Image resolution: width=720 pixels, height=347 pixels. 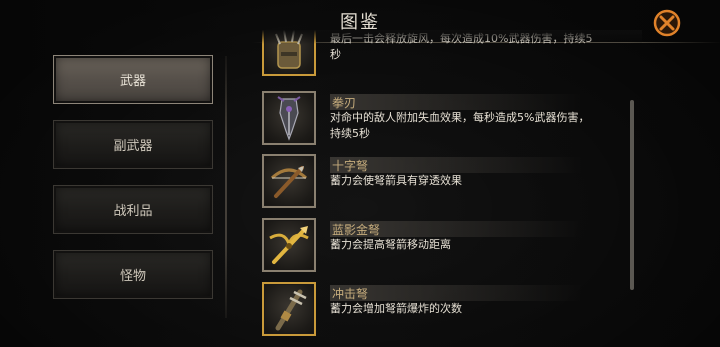 I want to click on close-icon, so click(x=667, y=23).